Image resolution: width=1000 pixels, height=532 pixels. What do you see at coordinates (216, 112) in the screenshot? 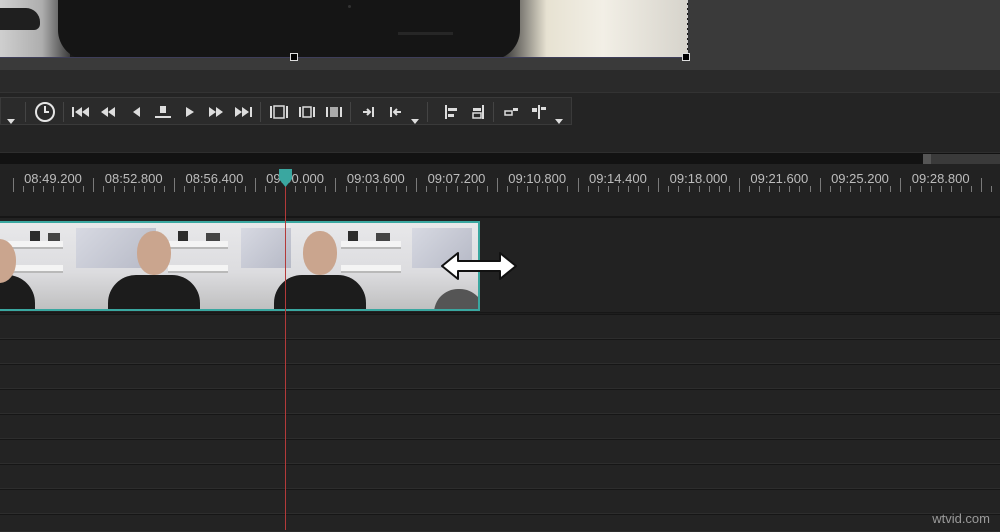
I see `fast-forward-icon` at bounding box center [216, 112].